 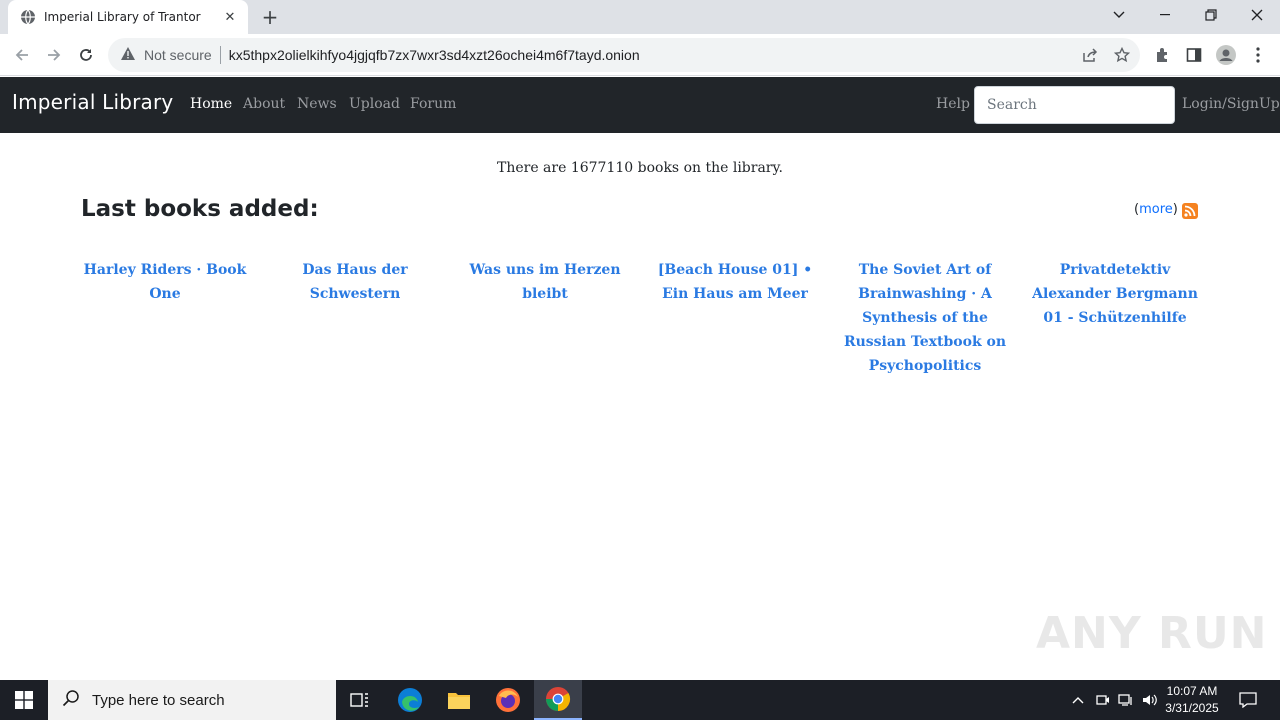 What do you see at coordinates (545, 282) in the screenshot?
I see `book-link: Was uns im Herzen bleibt` at bounding box center [545, 282].